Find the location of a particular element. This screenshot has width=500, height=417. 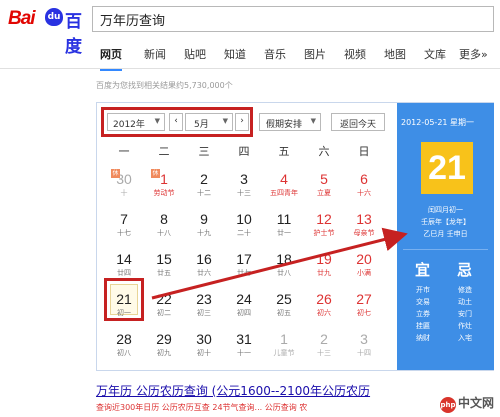

result-description: 查询近300年日历 公历农历互查 24节气查询... 公历查询 农 is located at coordinates (202, 407).